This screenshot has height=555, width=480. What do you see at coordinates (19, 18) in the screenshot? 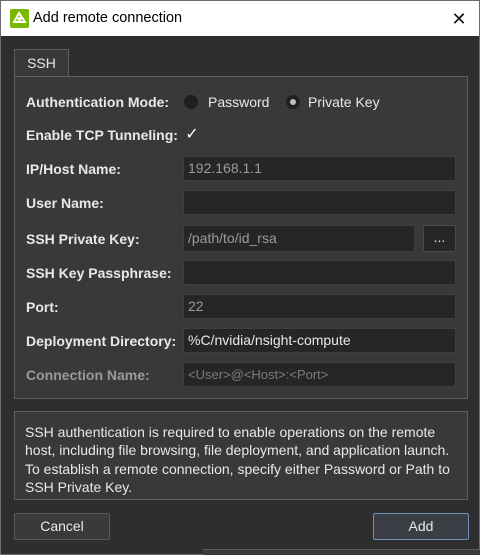
I see `nsight-logo-icon` at bounding box center [19, 18].